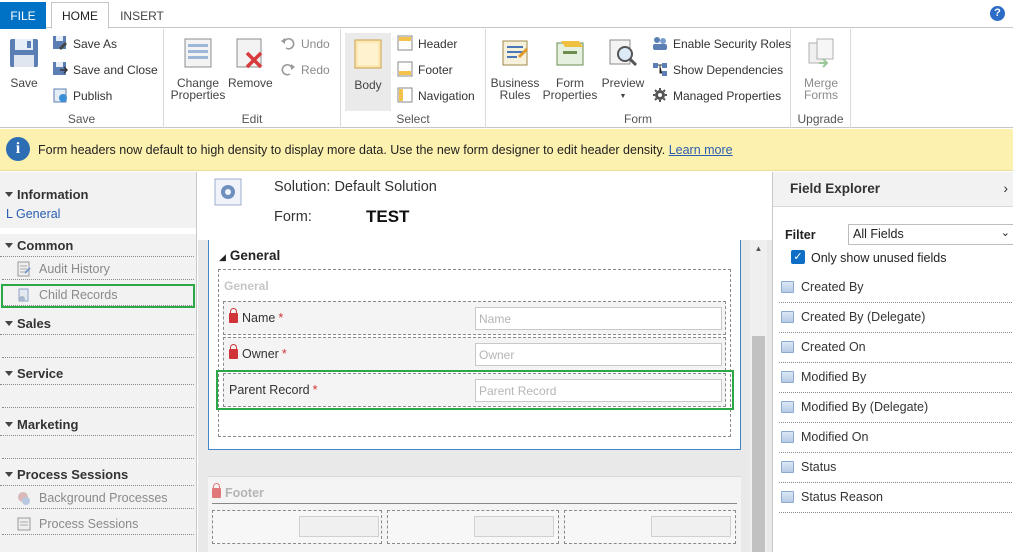 This screenshot has width=1013, height=552. Describe the element at coordinates (255, 255) in the screenshot. I see `tab-general-label: General` at that location.